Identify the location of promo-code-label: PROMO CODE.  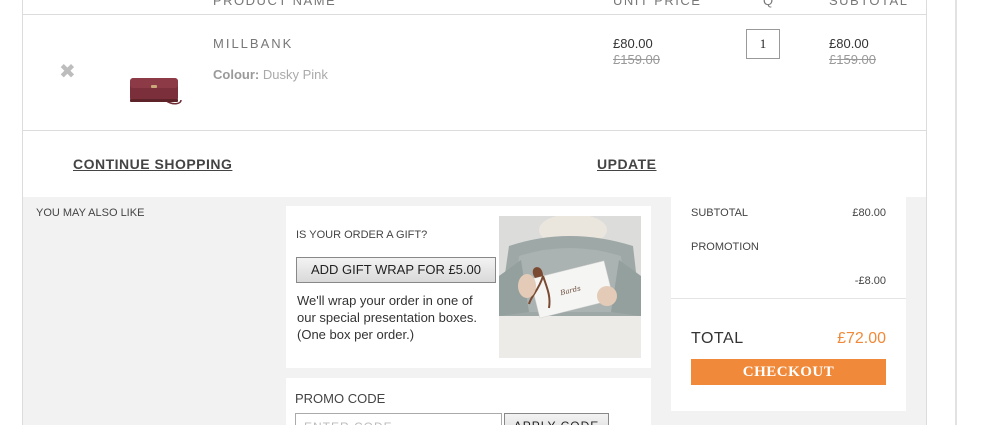
(340, 398).